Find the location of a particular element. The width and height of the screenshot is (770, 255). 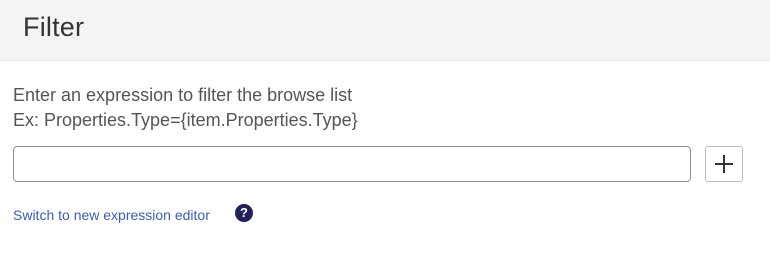

plus-icon is located at coordinates (724, 164).